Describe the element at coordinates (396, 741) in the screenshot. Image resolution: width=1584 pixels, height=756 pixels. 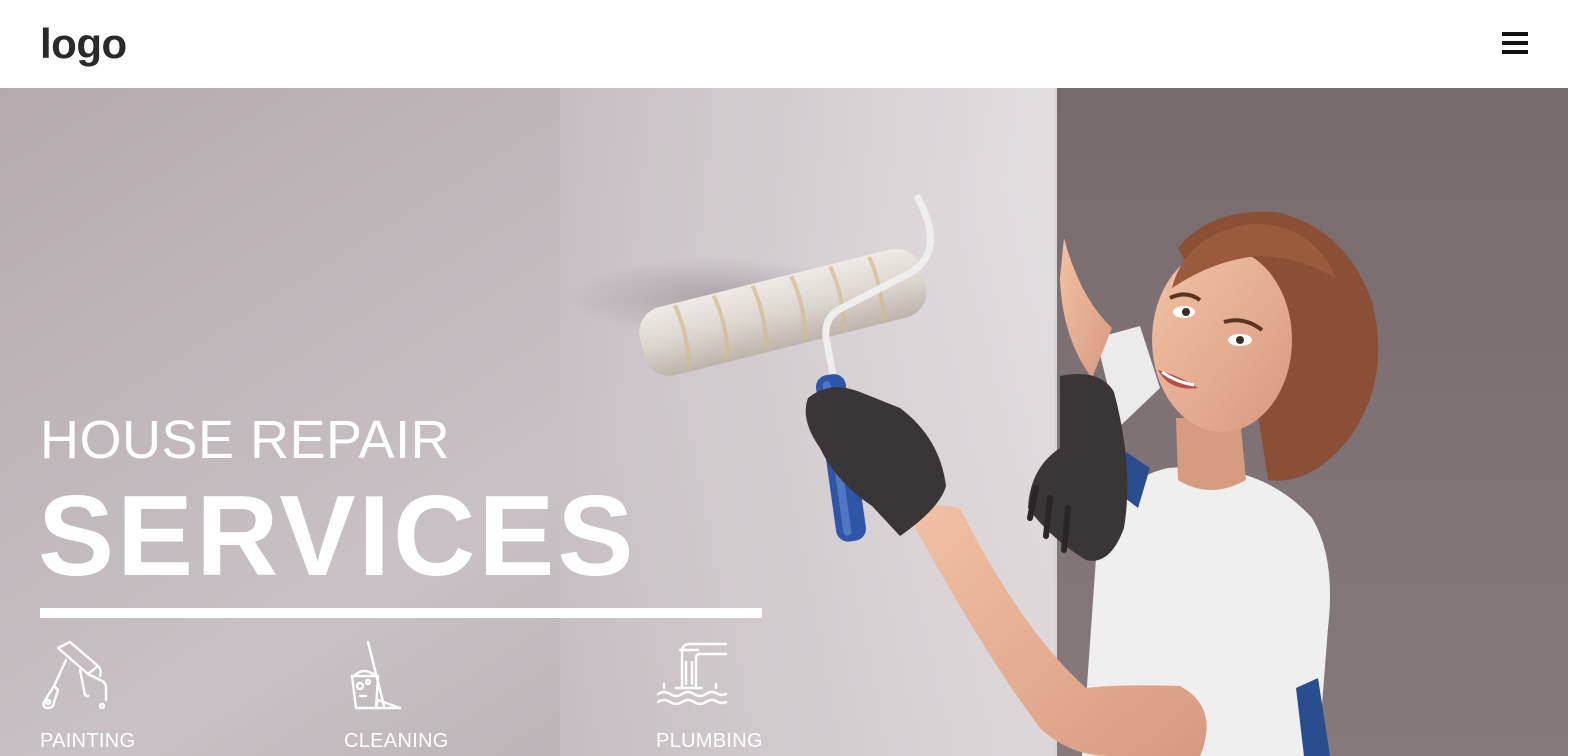
I see `service-label-cleaning: CLEANING` at that location.